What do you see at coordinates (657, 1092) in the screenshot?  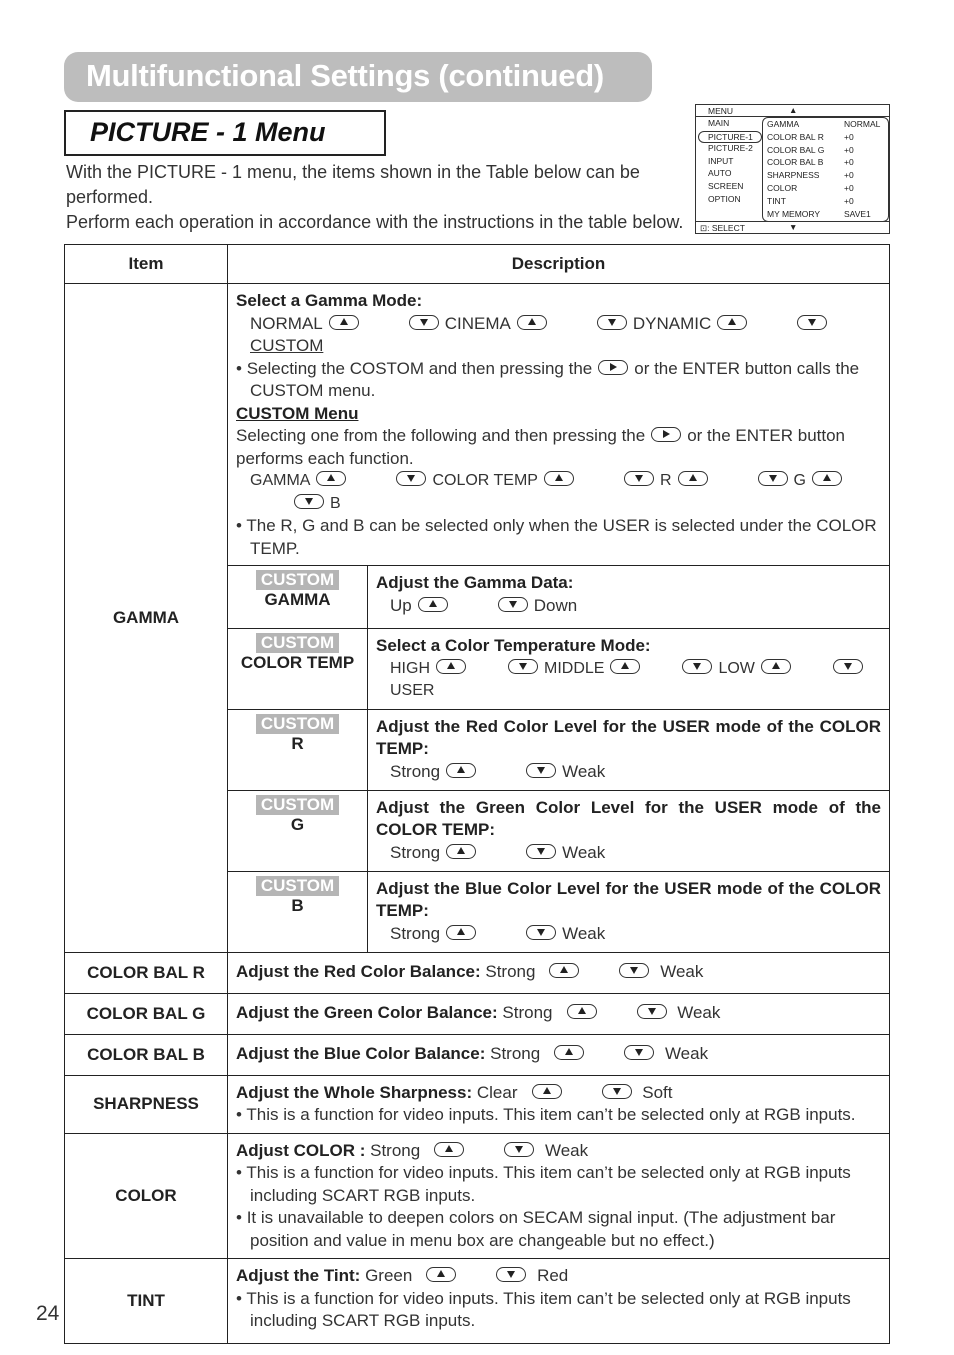 I see `down-label: Soft` at bounding box center [657, 1092].